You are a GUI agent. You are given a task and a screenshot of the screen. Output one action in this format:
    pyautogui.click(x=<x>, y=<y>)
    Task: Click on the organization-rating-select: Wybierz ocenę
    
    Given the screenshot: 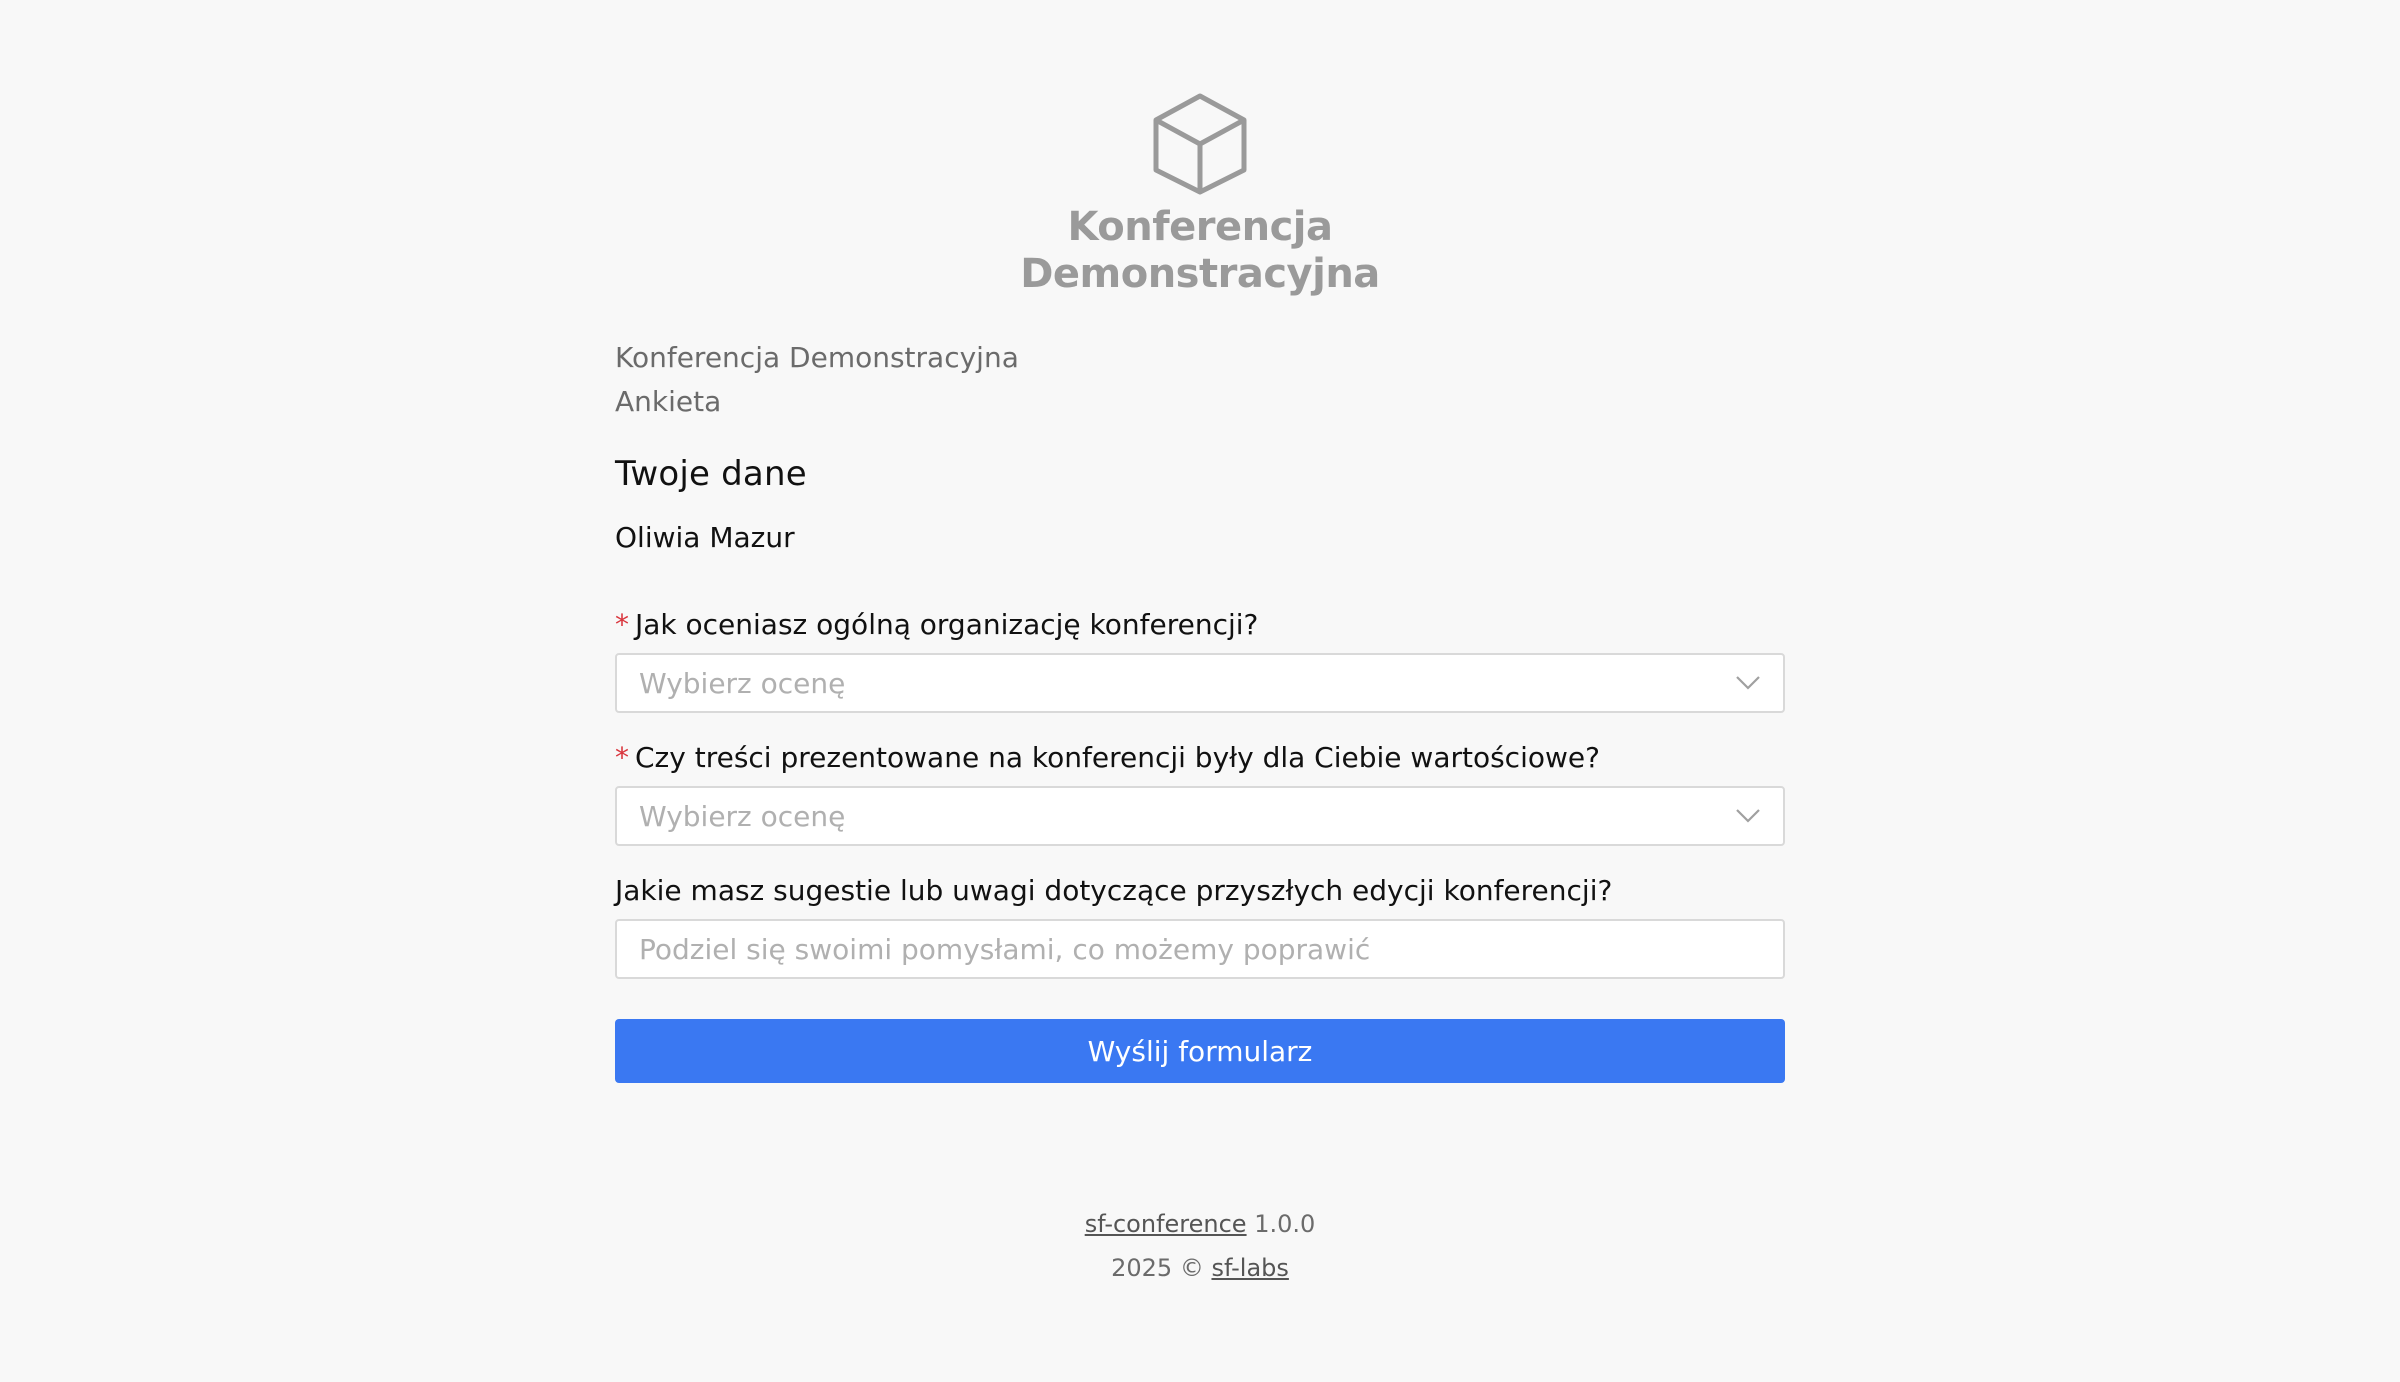 What is the action you would take?
    pyautogui.click(x=1200, y=683)
    